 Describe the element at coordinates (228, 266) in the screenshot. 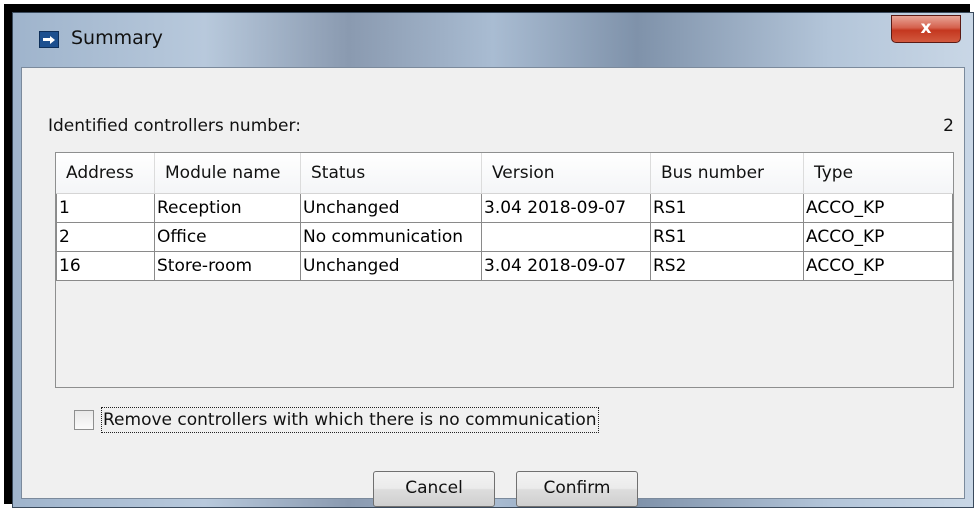

I see `cell-module-name: Store-room` at that location.